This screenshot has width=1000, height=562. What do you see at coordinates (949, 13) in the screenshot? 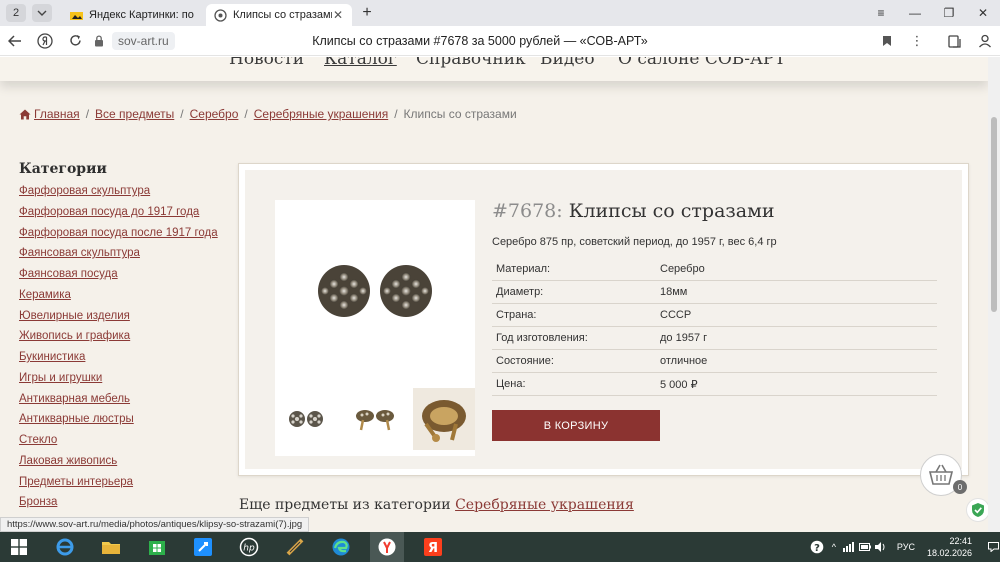
I see `restore-icon: ❐` at bounding box center [949, 13].